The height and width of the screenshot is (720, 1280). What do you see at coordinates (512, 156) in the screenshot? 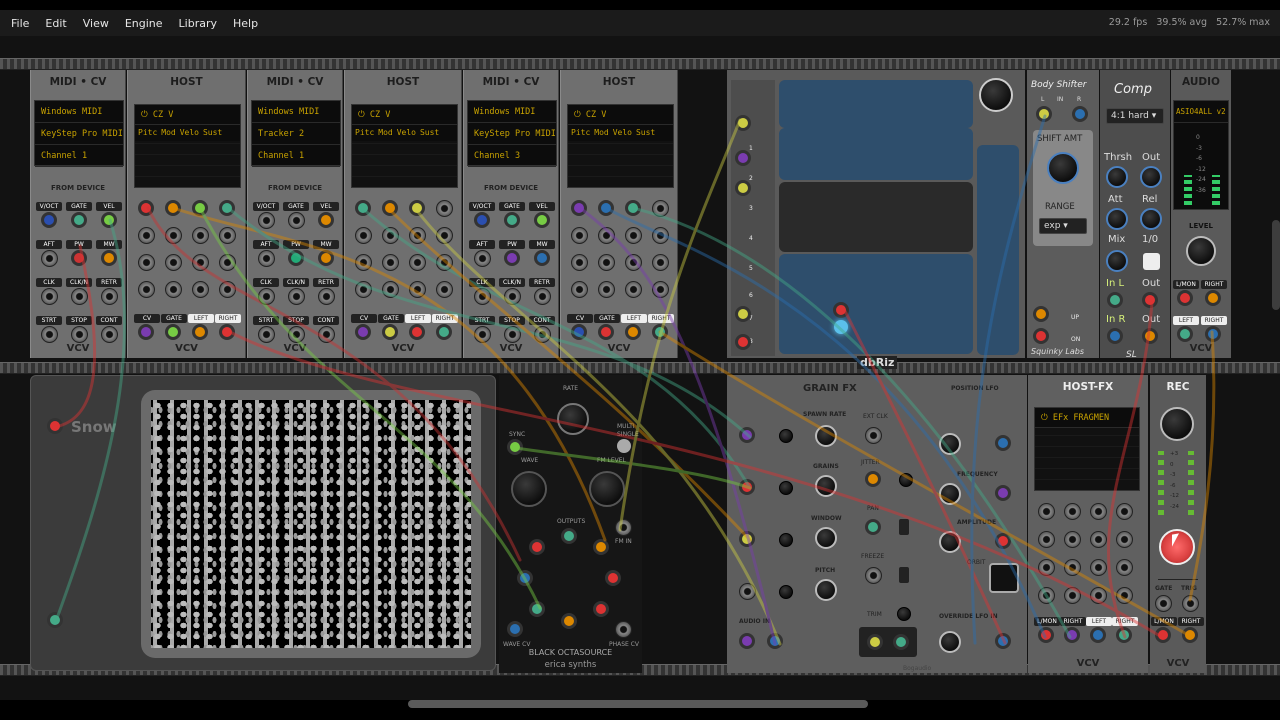
I see `midi-channel: Channel 3` at bounding box center [512, 156].